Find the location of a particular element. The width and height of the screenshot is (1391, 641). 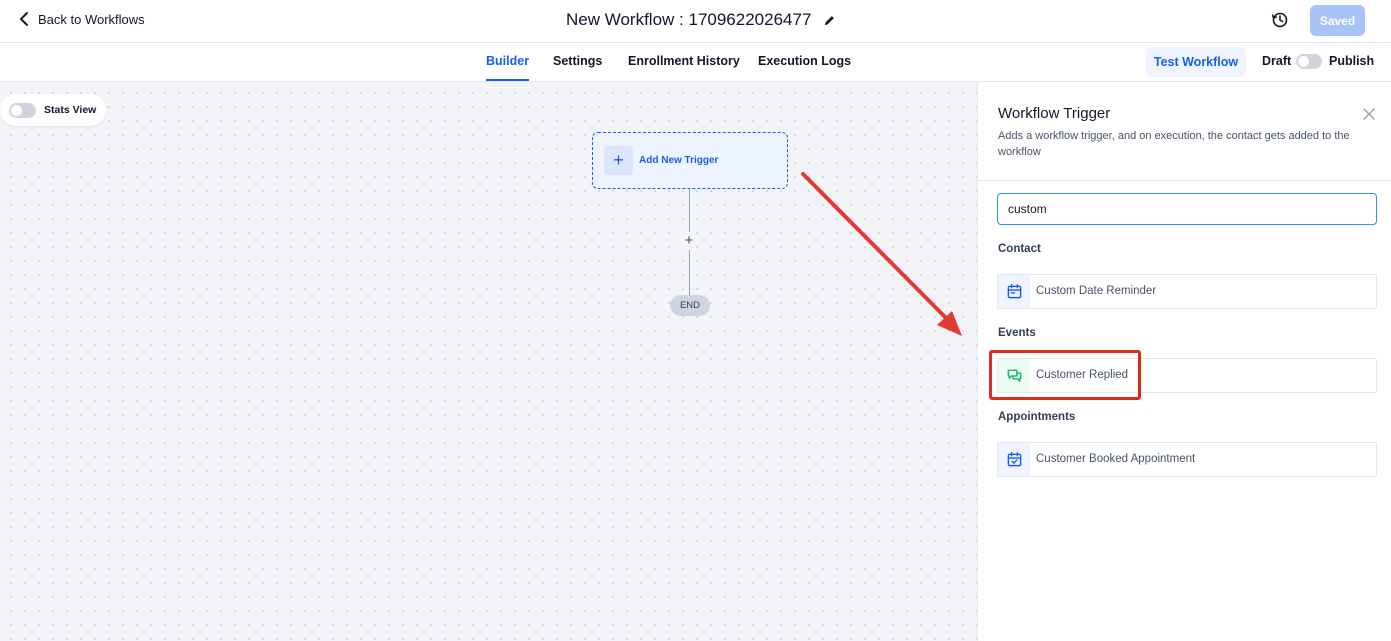

history-icon is located at coordinates (1280, 20).